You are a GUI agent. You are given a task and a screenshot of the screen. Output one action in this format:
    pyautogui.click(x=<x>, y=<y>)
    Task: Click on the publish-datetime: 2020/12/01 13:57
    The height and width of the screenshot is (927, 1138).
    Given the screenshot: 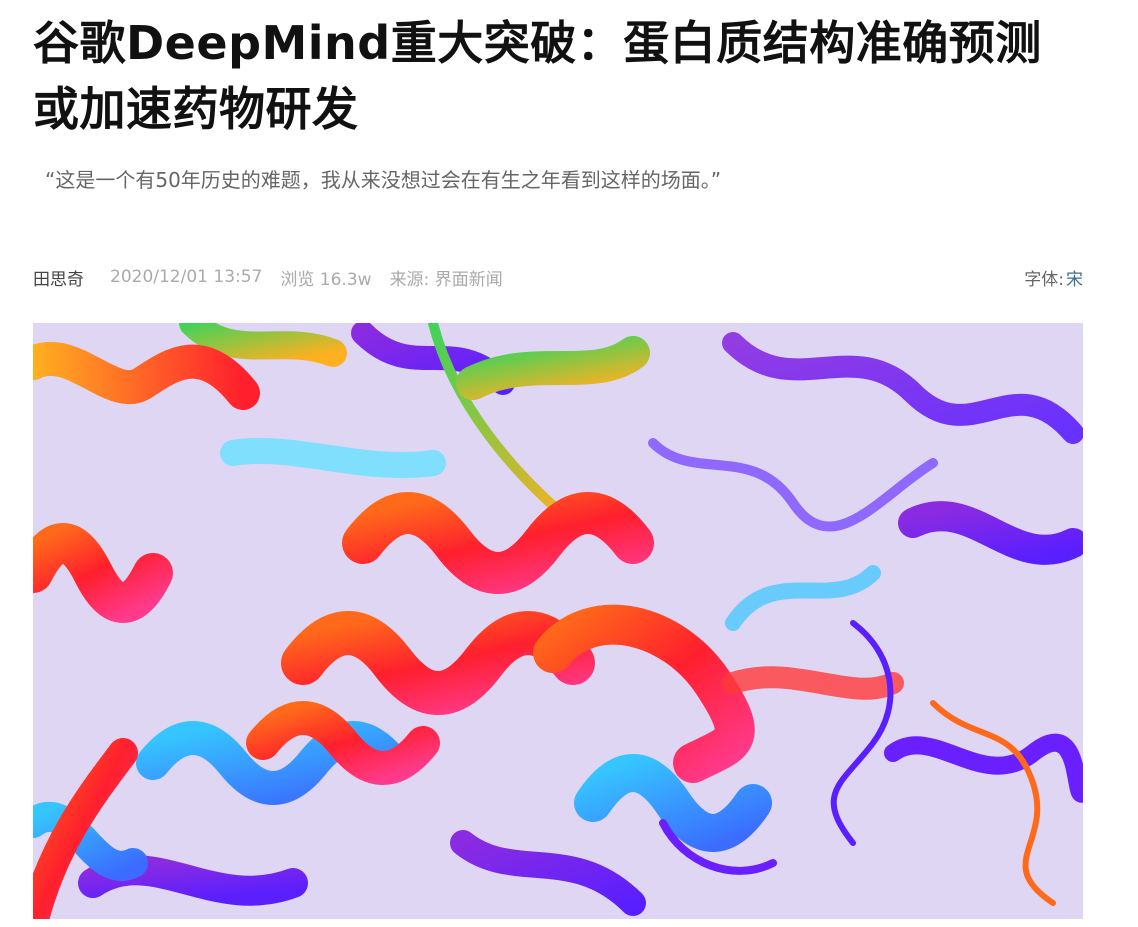 What is the action you would take?
    pyautogui.click(x=186, y=277)
    